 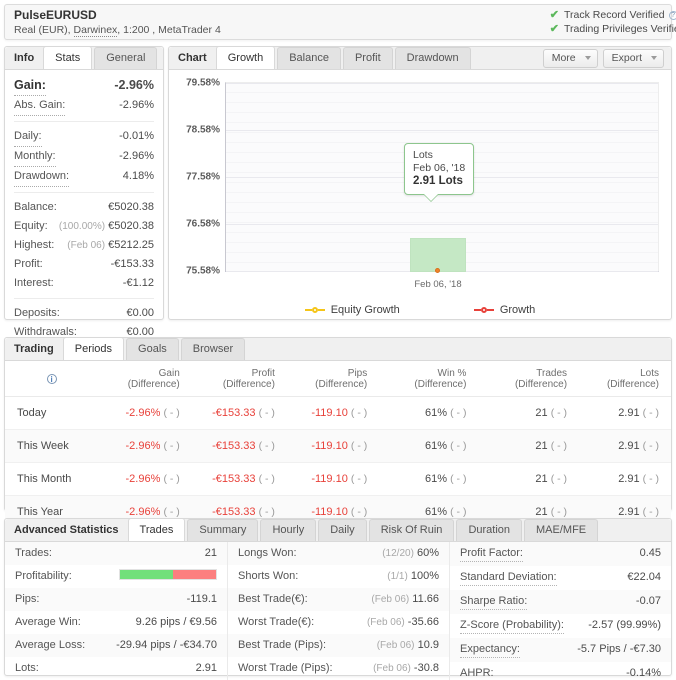 I want to click on info-circle-icon: i, so click(x=51, y=378).